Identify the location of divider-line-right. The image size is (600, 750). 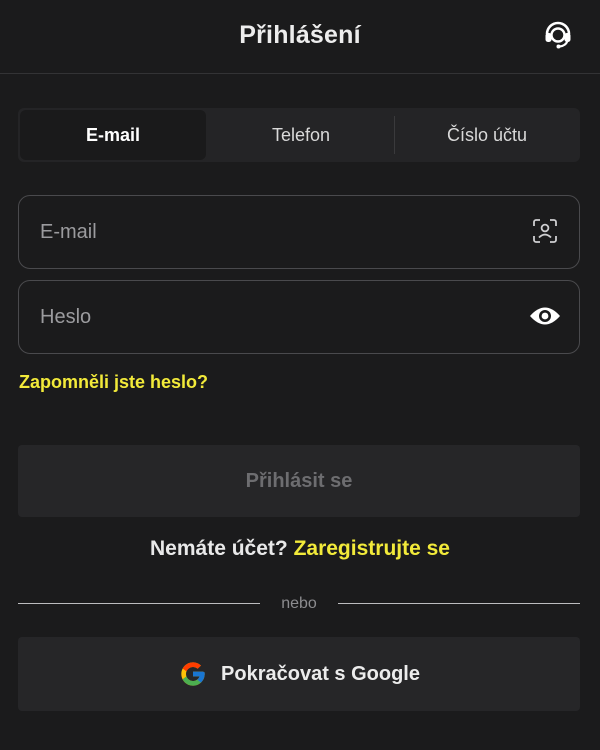
(459, 603).